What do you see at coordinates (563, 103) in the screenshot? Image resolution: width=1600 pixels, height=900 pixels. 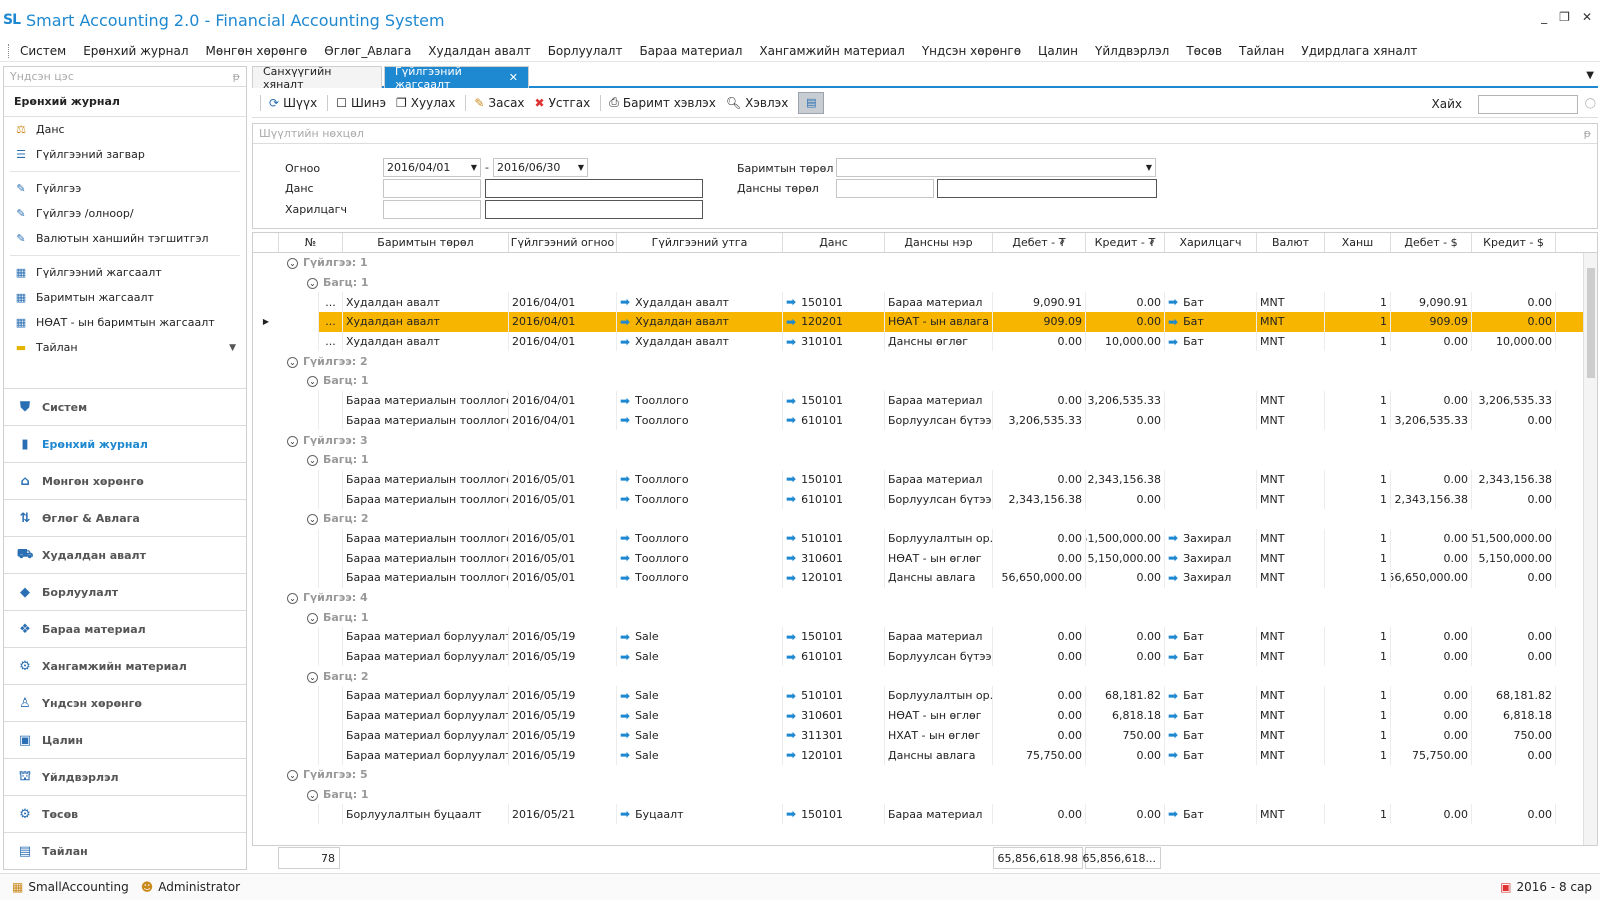 I see `delete-button: ✖ Устгах` at bounding box center [563, 103].